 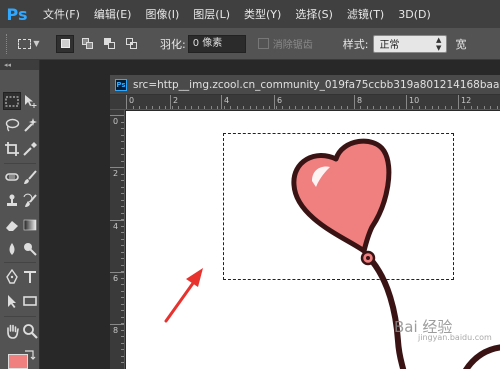 I want to click on style-select: 正常 ▲ ▼, so click(x=410, y=43).